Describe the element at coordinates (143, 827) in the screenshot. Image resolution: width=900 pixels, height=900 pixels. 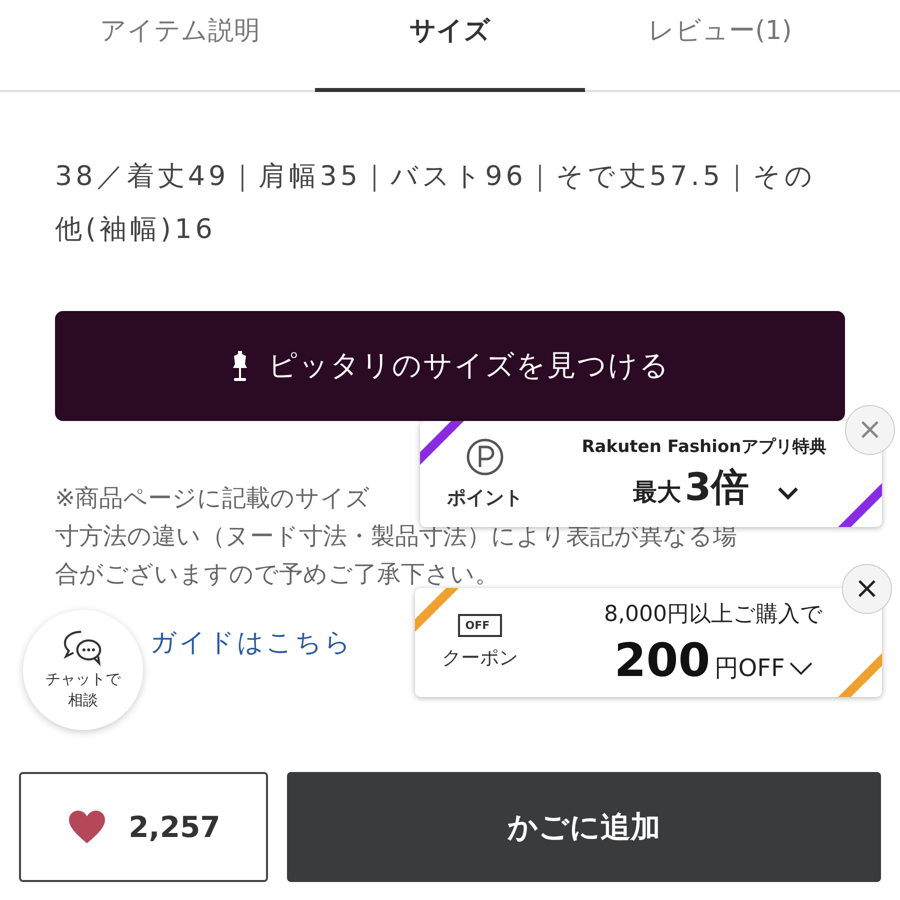
I see `favorite-button: 2,257` at that location.